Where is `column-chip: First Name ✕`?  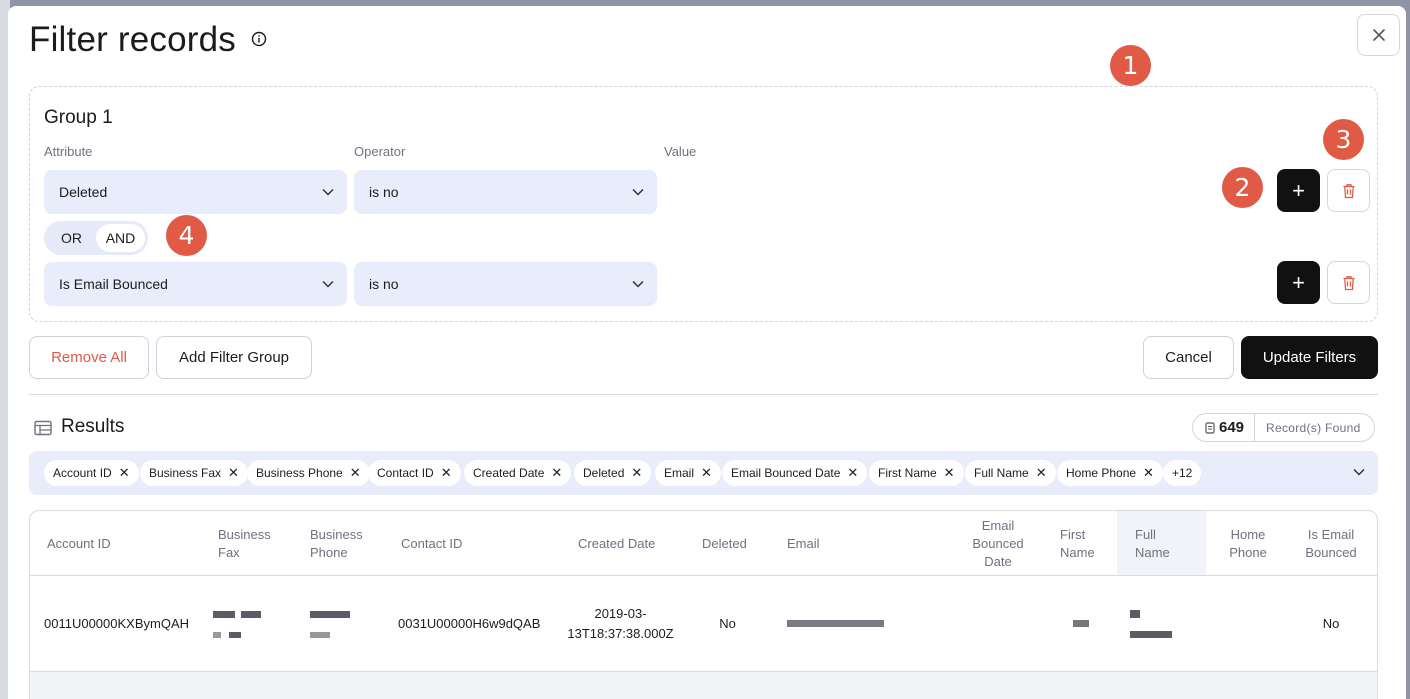 column-chip: First Name ✕ is located at coordinates (916, 473).